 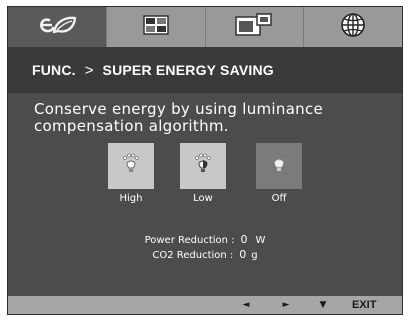 I want to click on menu-header: FUNC. > SUPER ENERGY SAVING, so click(x=205, y=70).